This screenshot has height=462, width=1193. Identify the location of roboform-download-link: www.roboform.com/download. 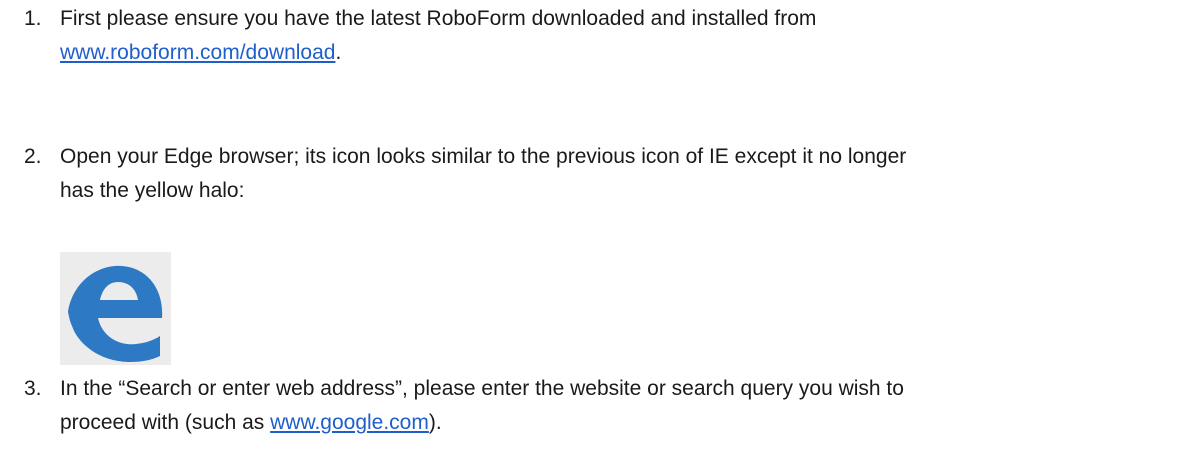
(197, 52).